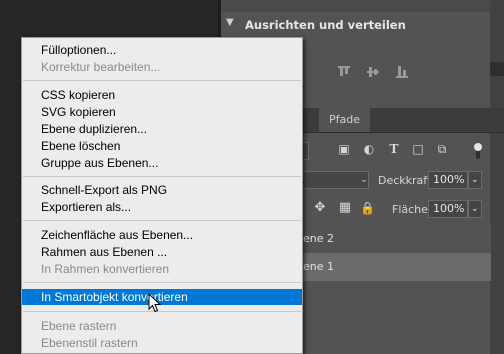  I want to click on fill-input: 100%, so click(448, 209).